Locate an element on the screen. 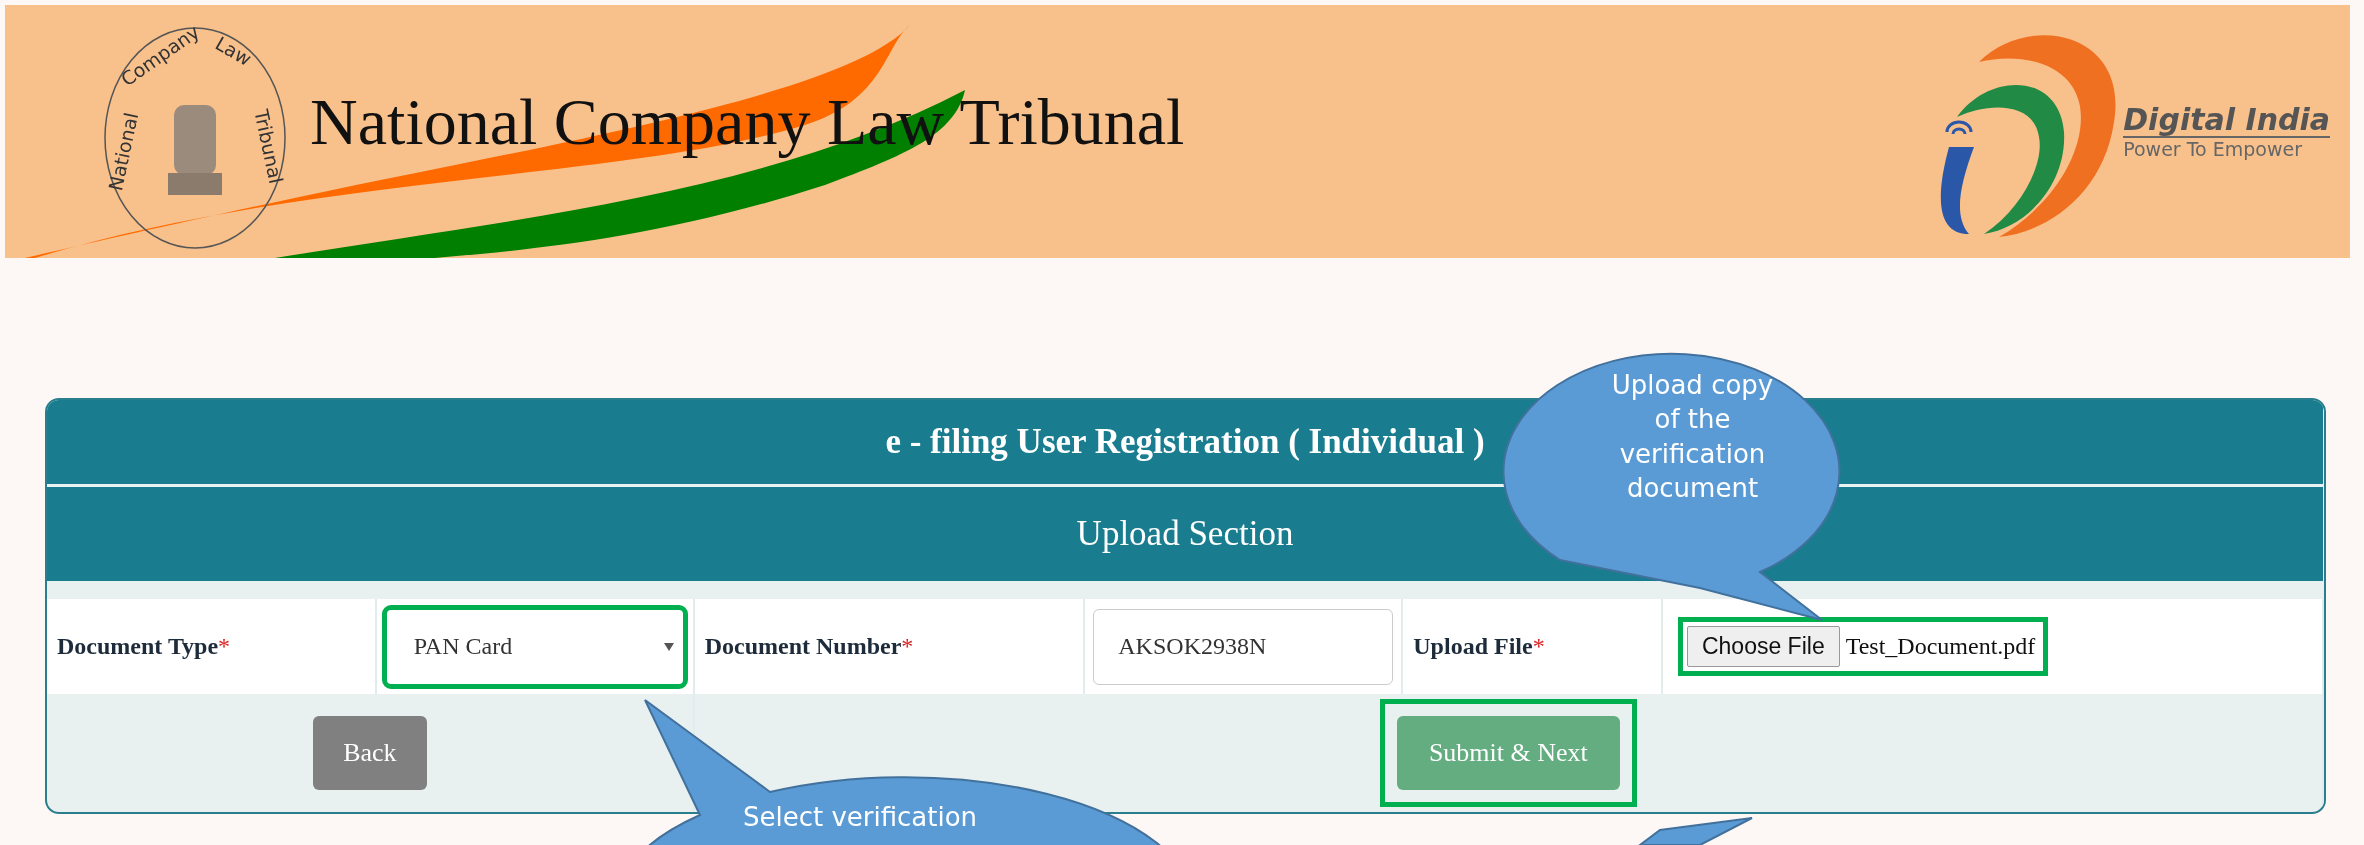 This screenshot has width=2364, height=845. caret-icon is located at coordinates (668, 646).